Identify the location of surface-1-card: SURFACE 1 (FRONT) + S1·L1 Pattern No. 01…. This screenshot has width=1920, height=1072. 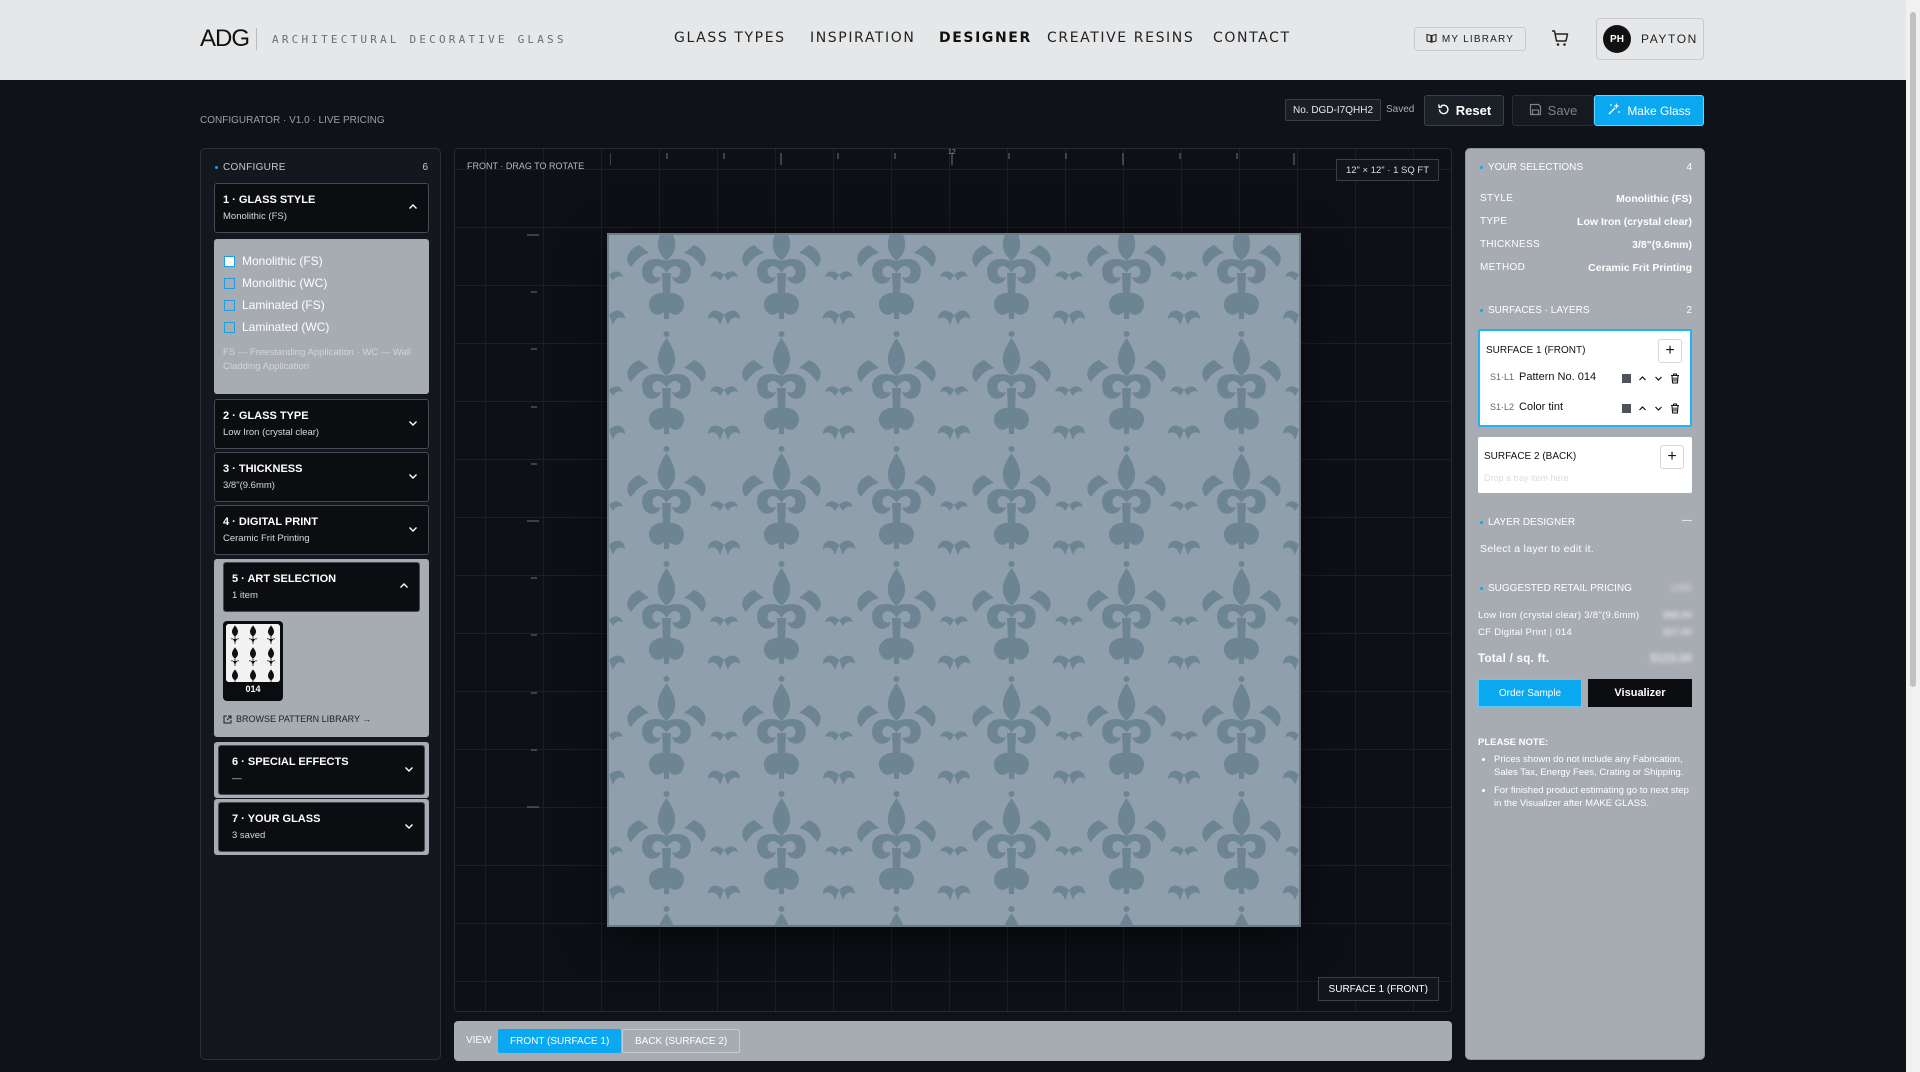
(1585, 378).